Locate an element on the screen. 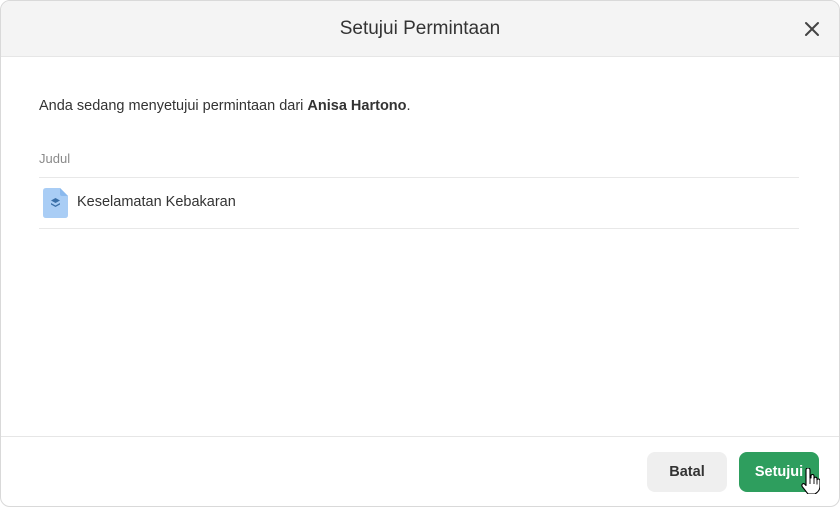  hand-cursor-icon is located at coordinates (810, 481).